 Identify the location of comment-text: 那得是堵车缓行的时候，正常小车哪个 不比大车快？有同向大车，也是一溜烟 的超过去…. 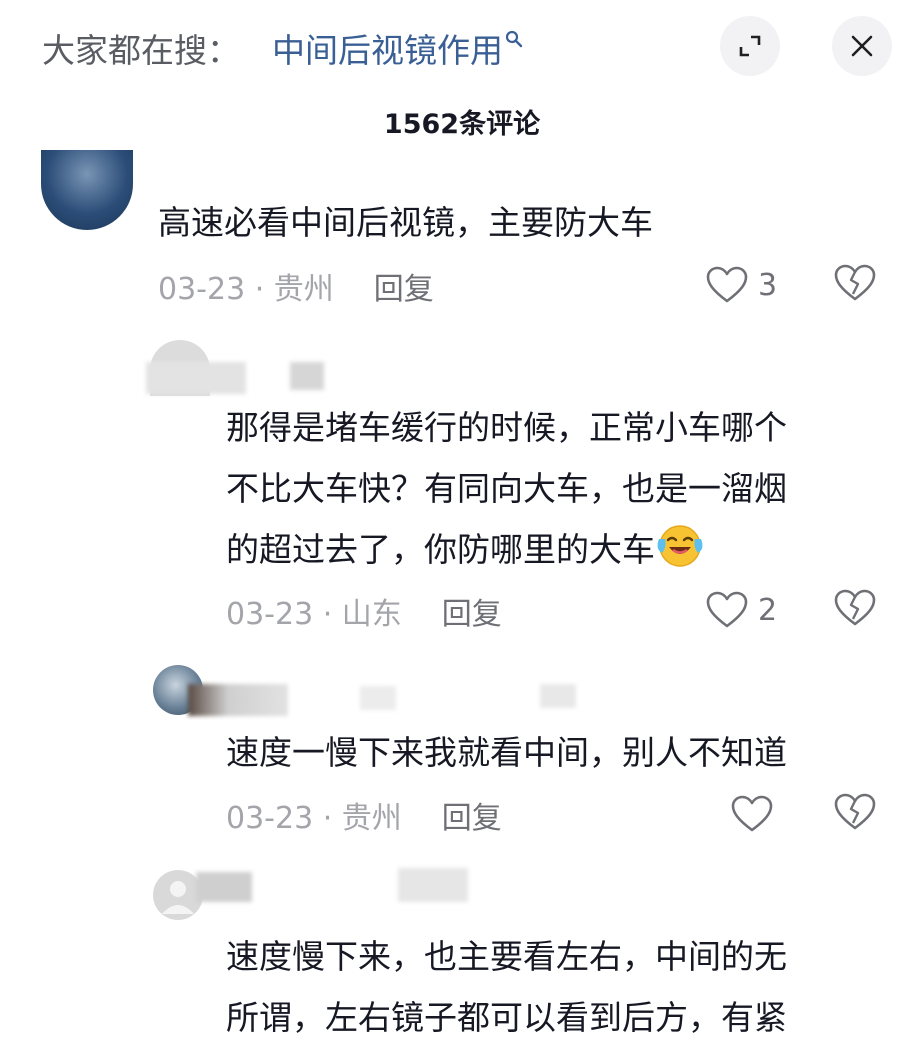
(506, 488).